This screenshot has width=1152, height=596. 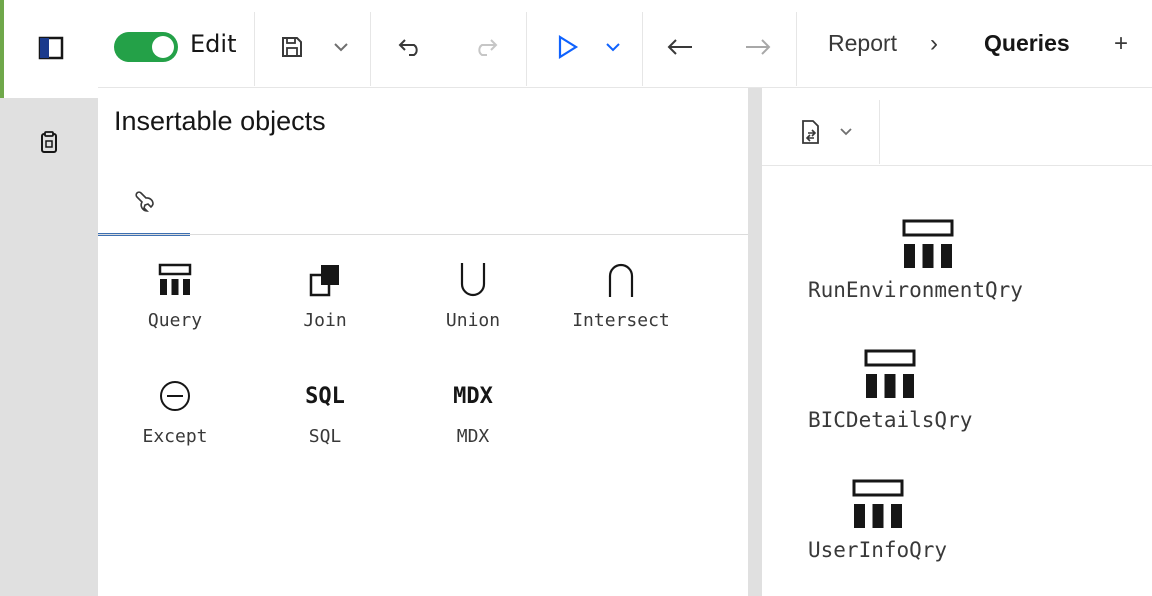 I want to click on save-button, so click(x=292, y=47).